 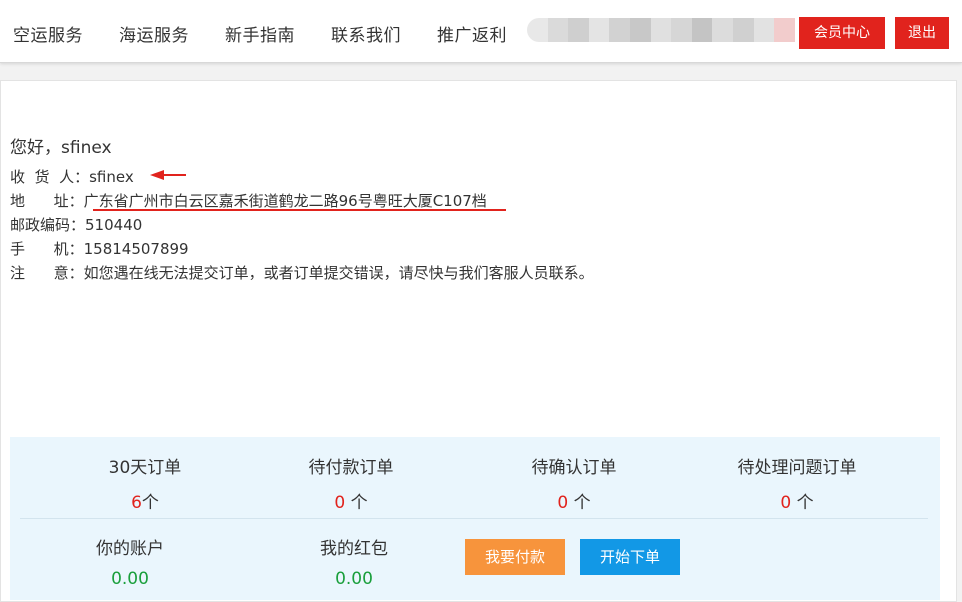 What do you see at coordinates (114, 225) in the screenshot?
I see `postcode-value: 510440` at bounding box center [114, 225].